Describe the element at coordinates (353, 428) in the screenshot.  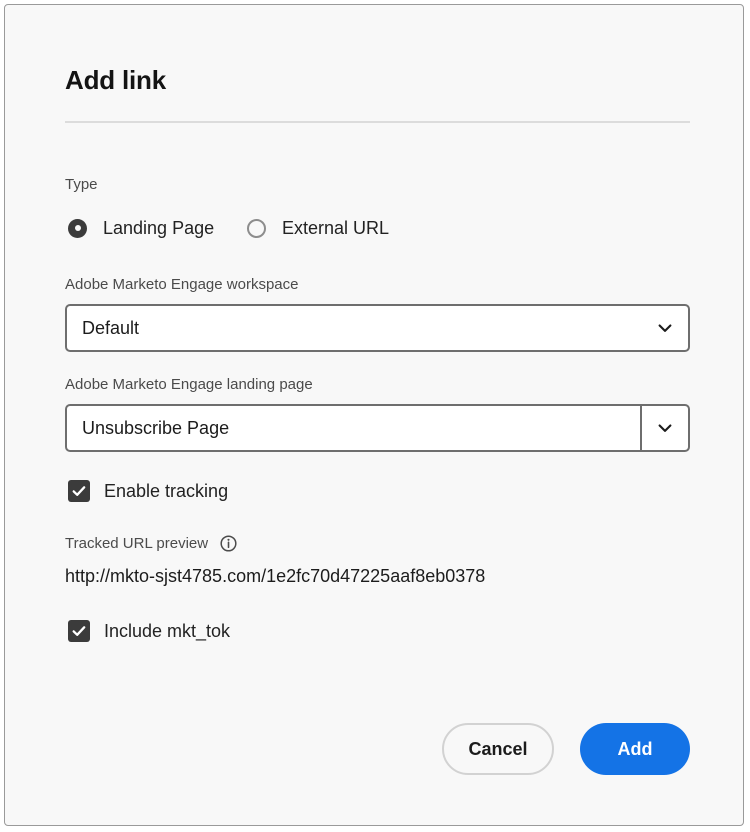
I see `landing-page-input: Unsubscribe Page` at that location.